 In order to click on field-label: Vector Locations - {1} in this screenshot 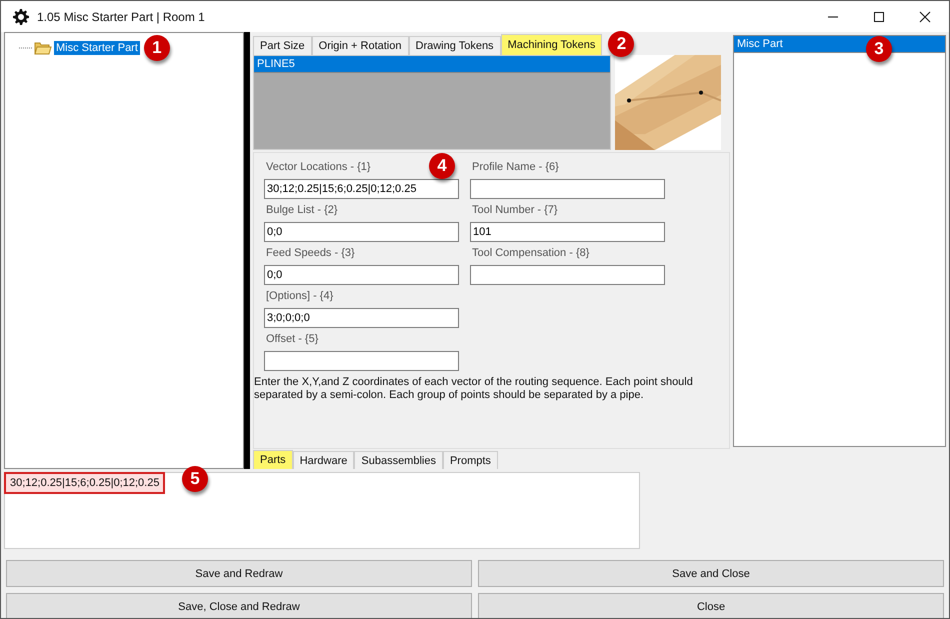, I will do `click(318, 167)`.